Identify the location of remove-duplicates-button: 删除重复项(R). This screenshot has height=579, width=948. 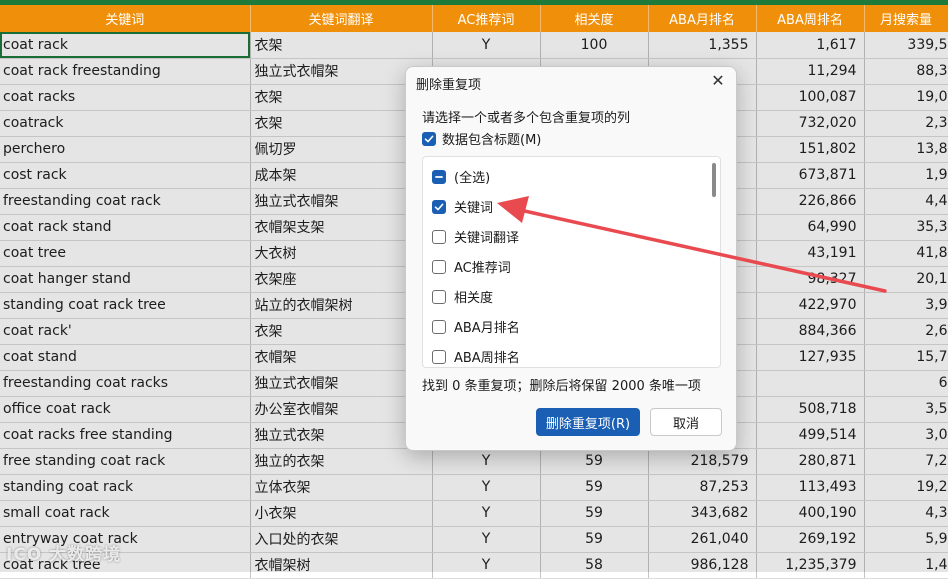
(588, 422).